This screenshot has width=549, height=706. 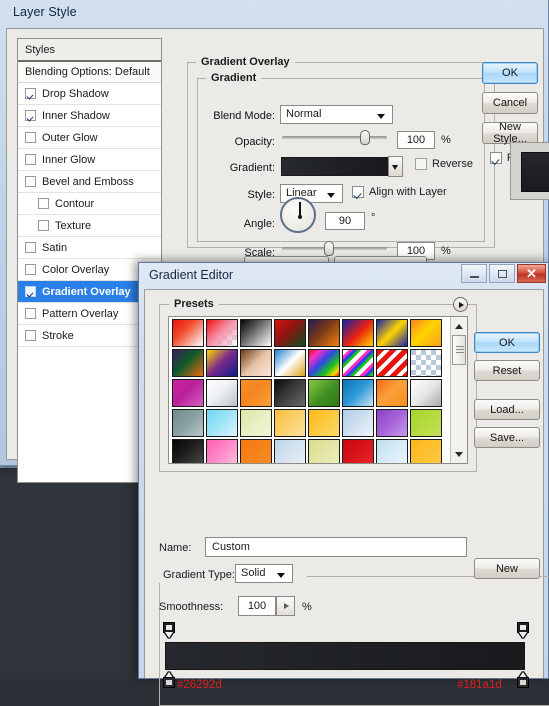 What do you see at coordinates (507, 342) in the screenshot?
I see `gradient-editor-ok-button: OK` at bounding box center [507, 342].